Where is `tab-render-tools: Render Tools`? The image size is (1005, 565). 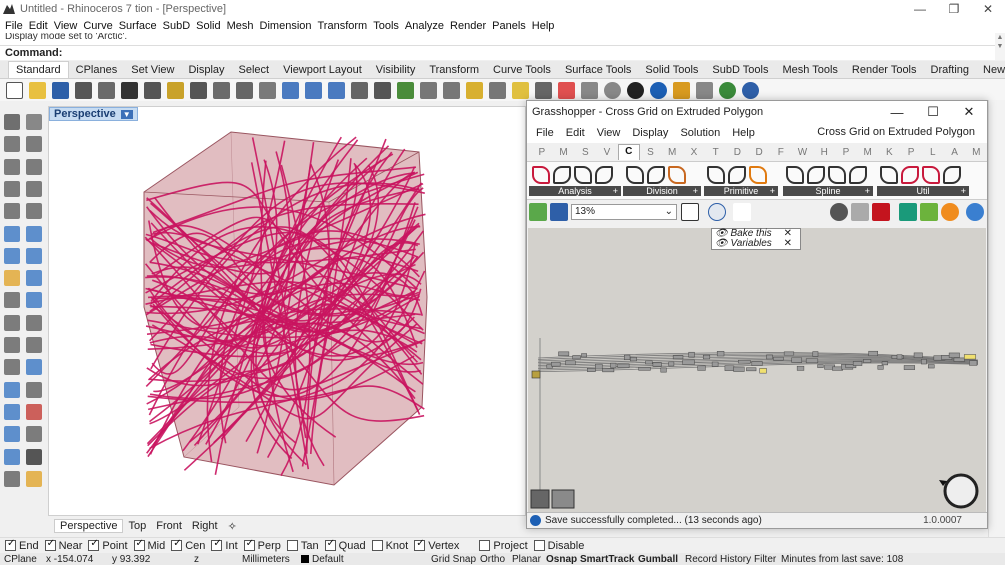
tab-render-tools: Render Tools is located at coordinates (884, 70).